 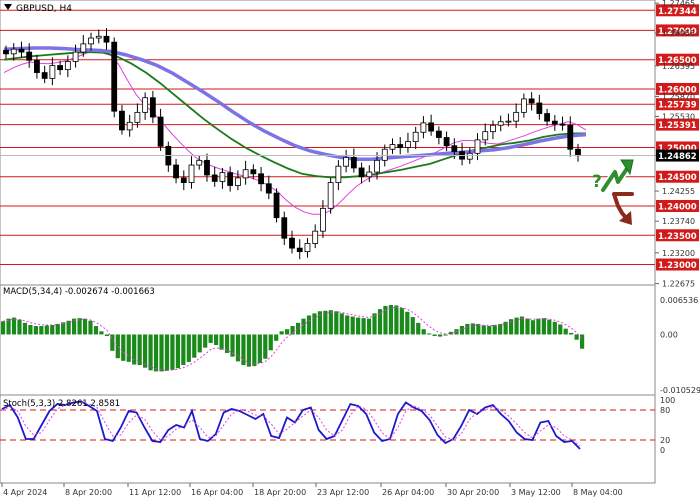 I want to click on macd-tick-label: -0.010529, so click(x=680, y=390).